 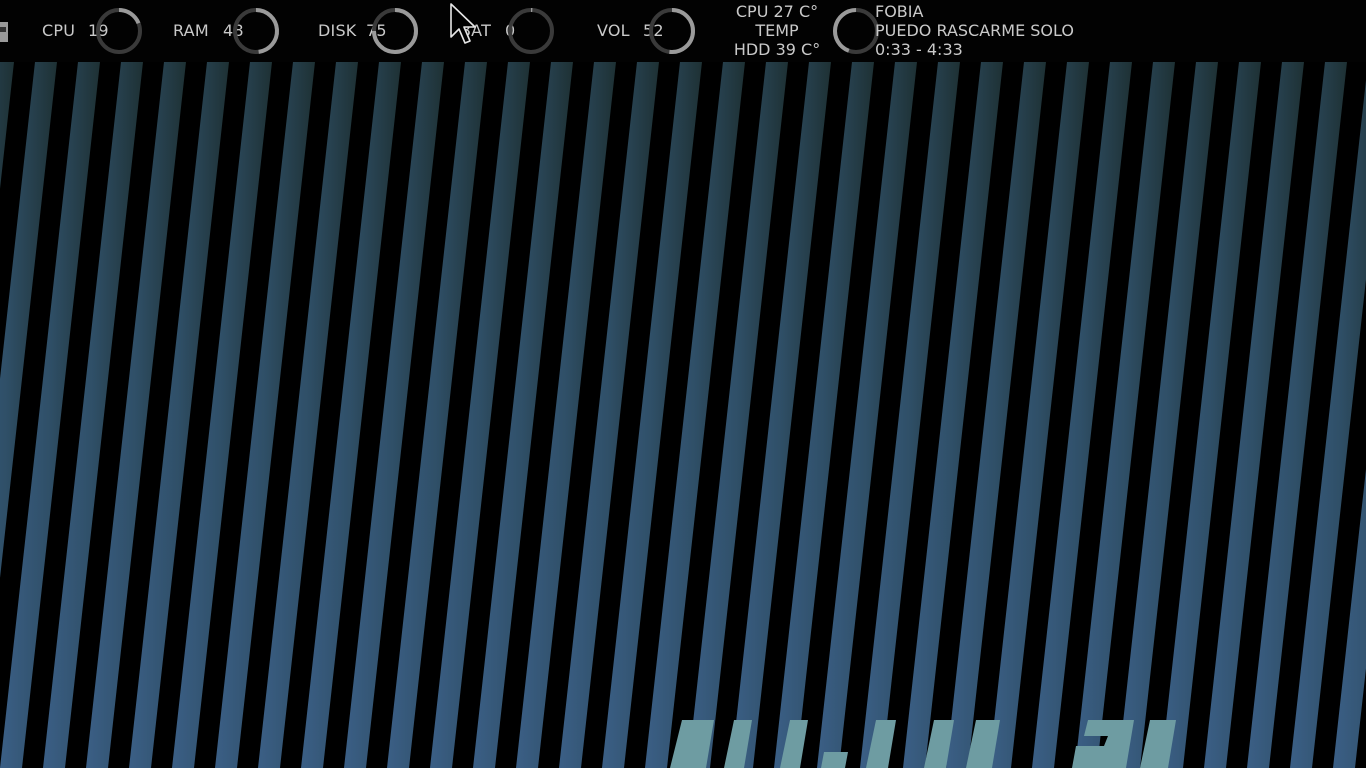 I want to click on cpu-temp: CPU 27 C°, so click(x=777, y=11).